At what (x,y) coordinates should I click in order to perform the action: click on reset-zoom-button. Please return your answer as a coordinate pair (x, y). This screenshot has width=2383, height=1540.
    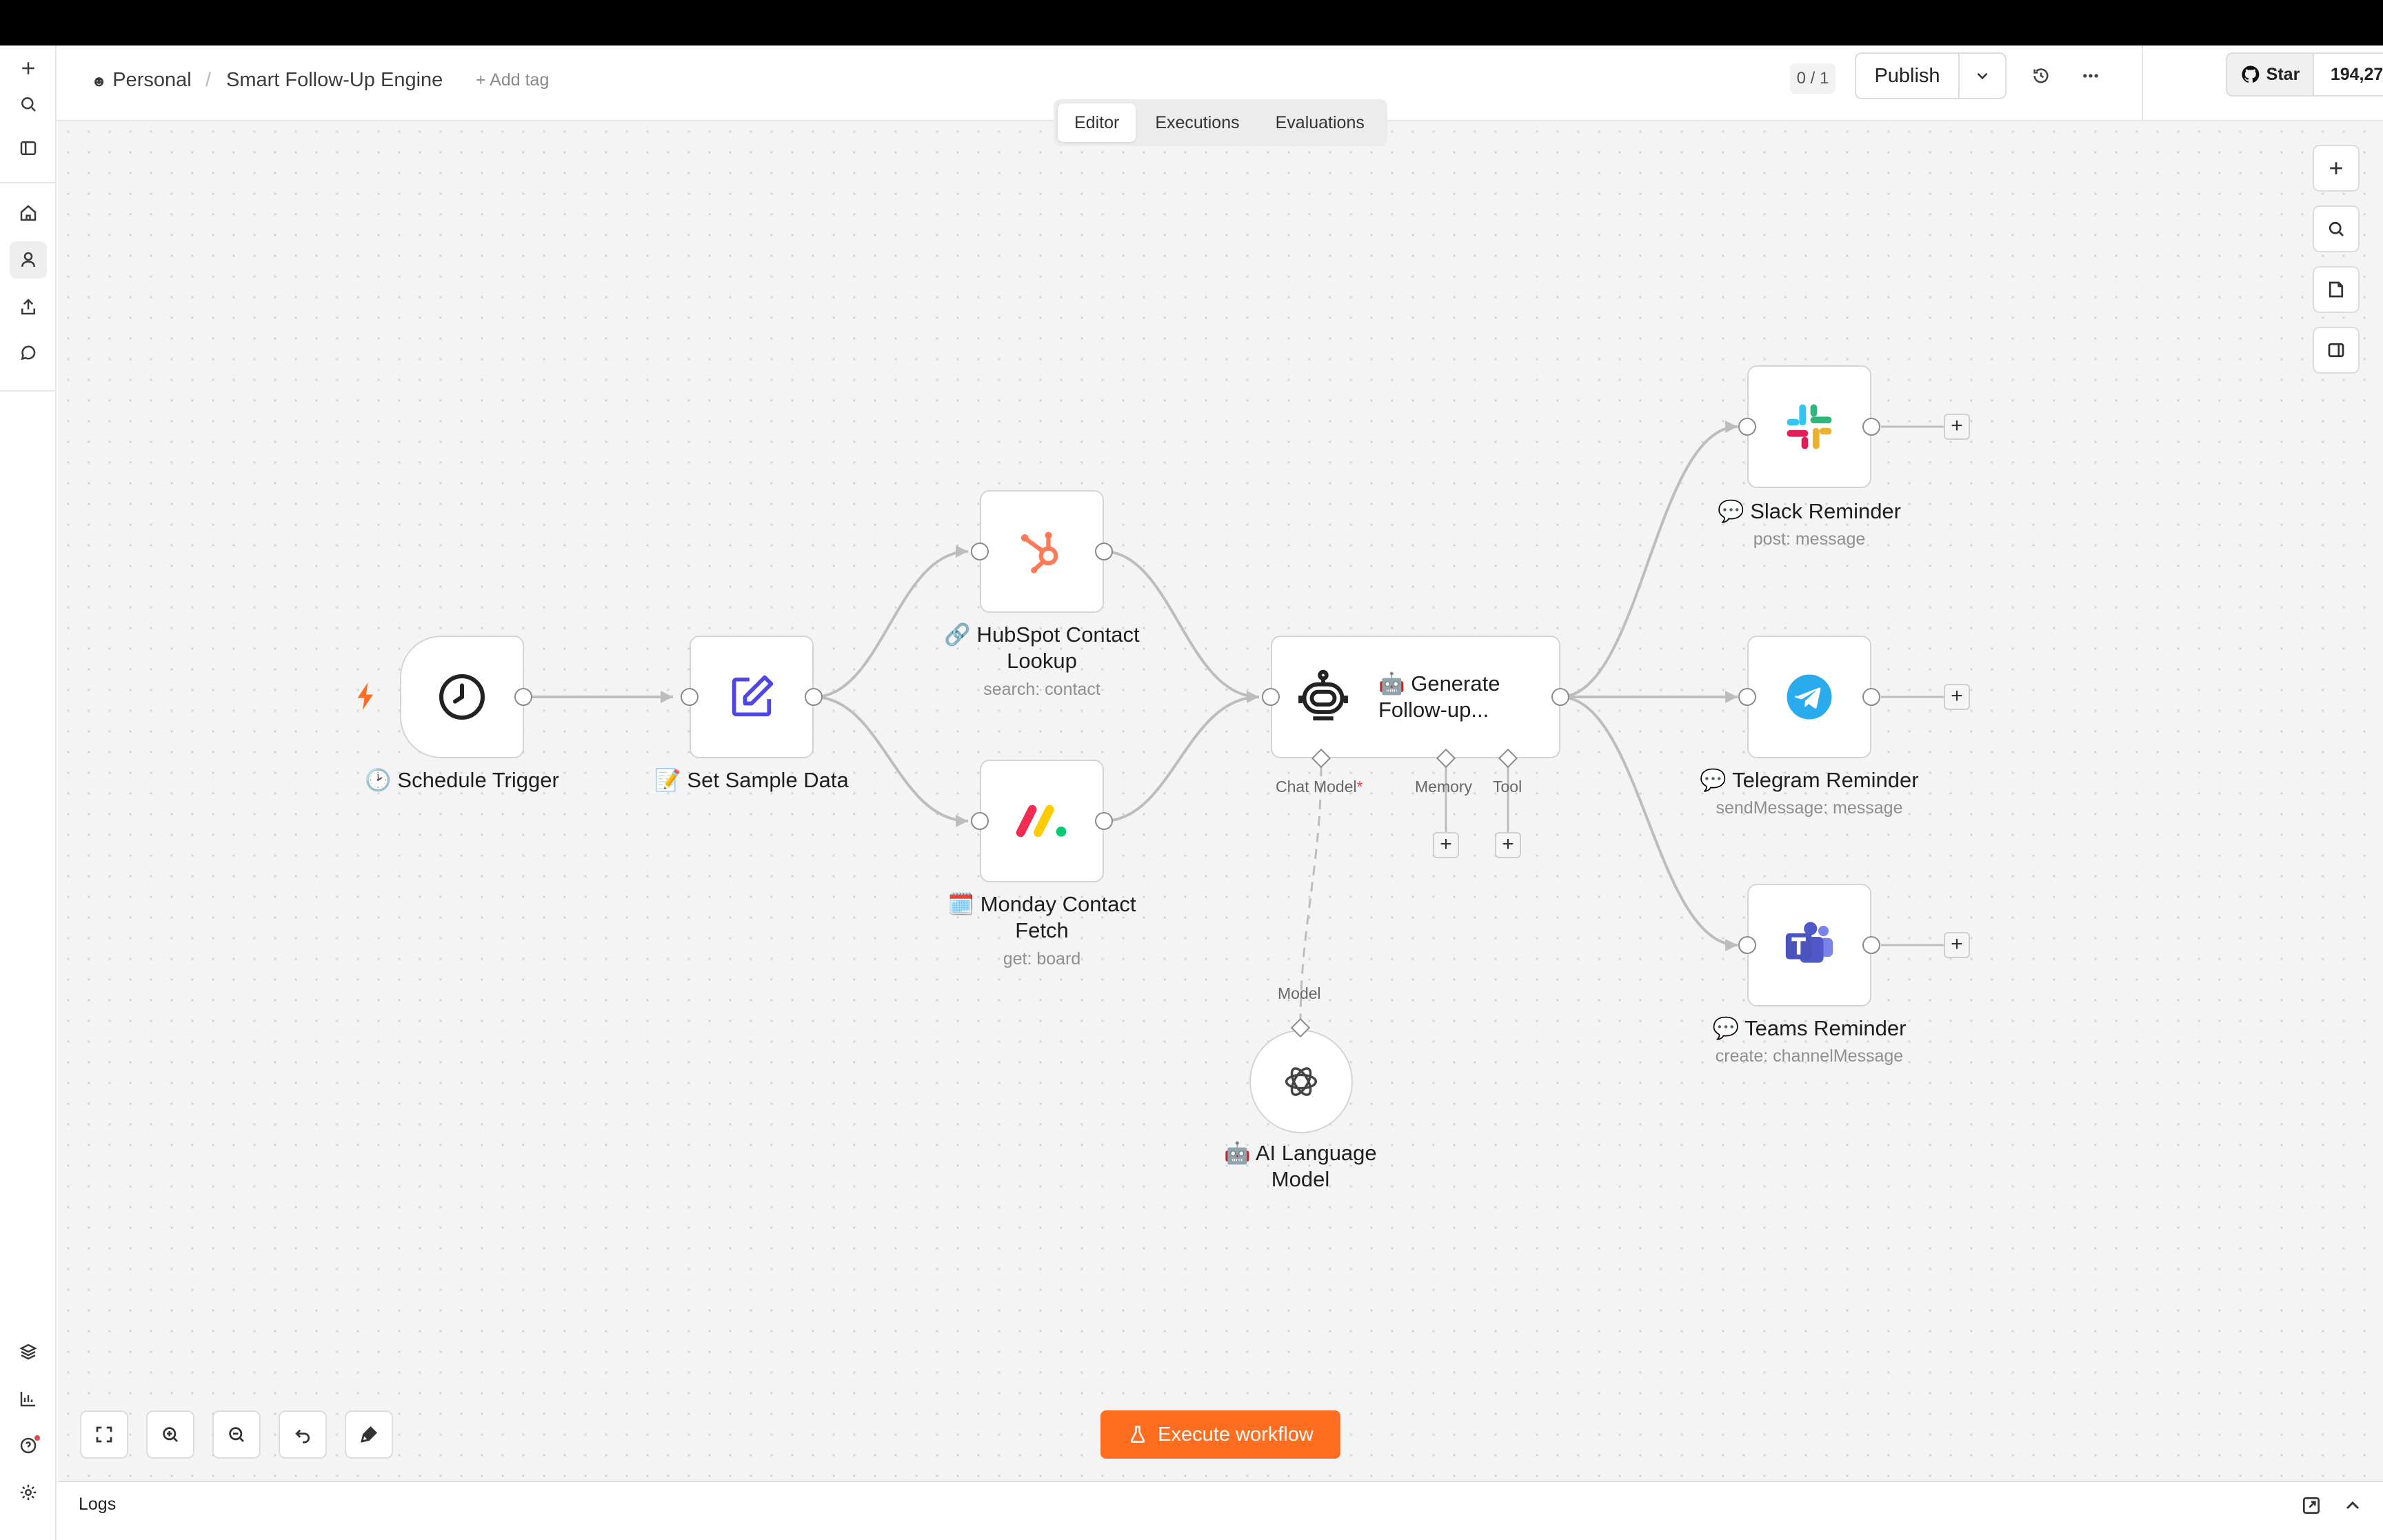
    Looking at the image, I should click on (303, 1435).